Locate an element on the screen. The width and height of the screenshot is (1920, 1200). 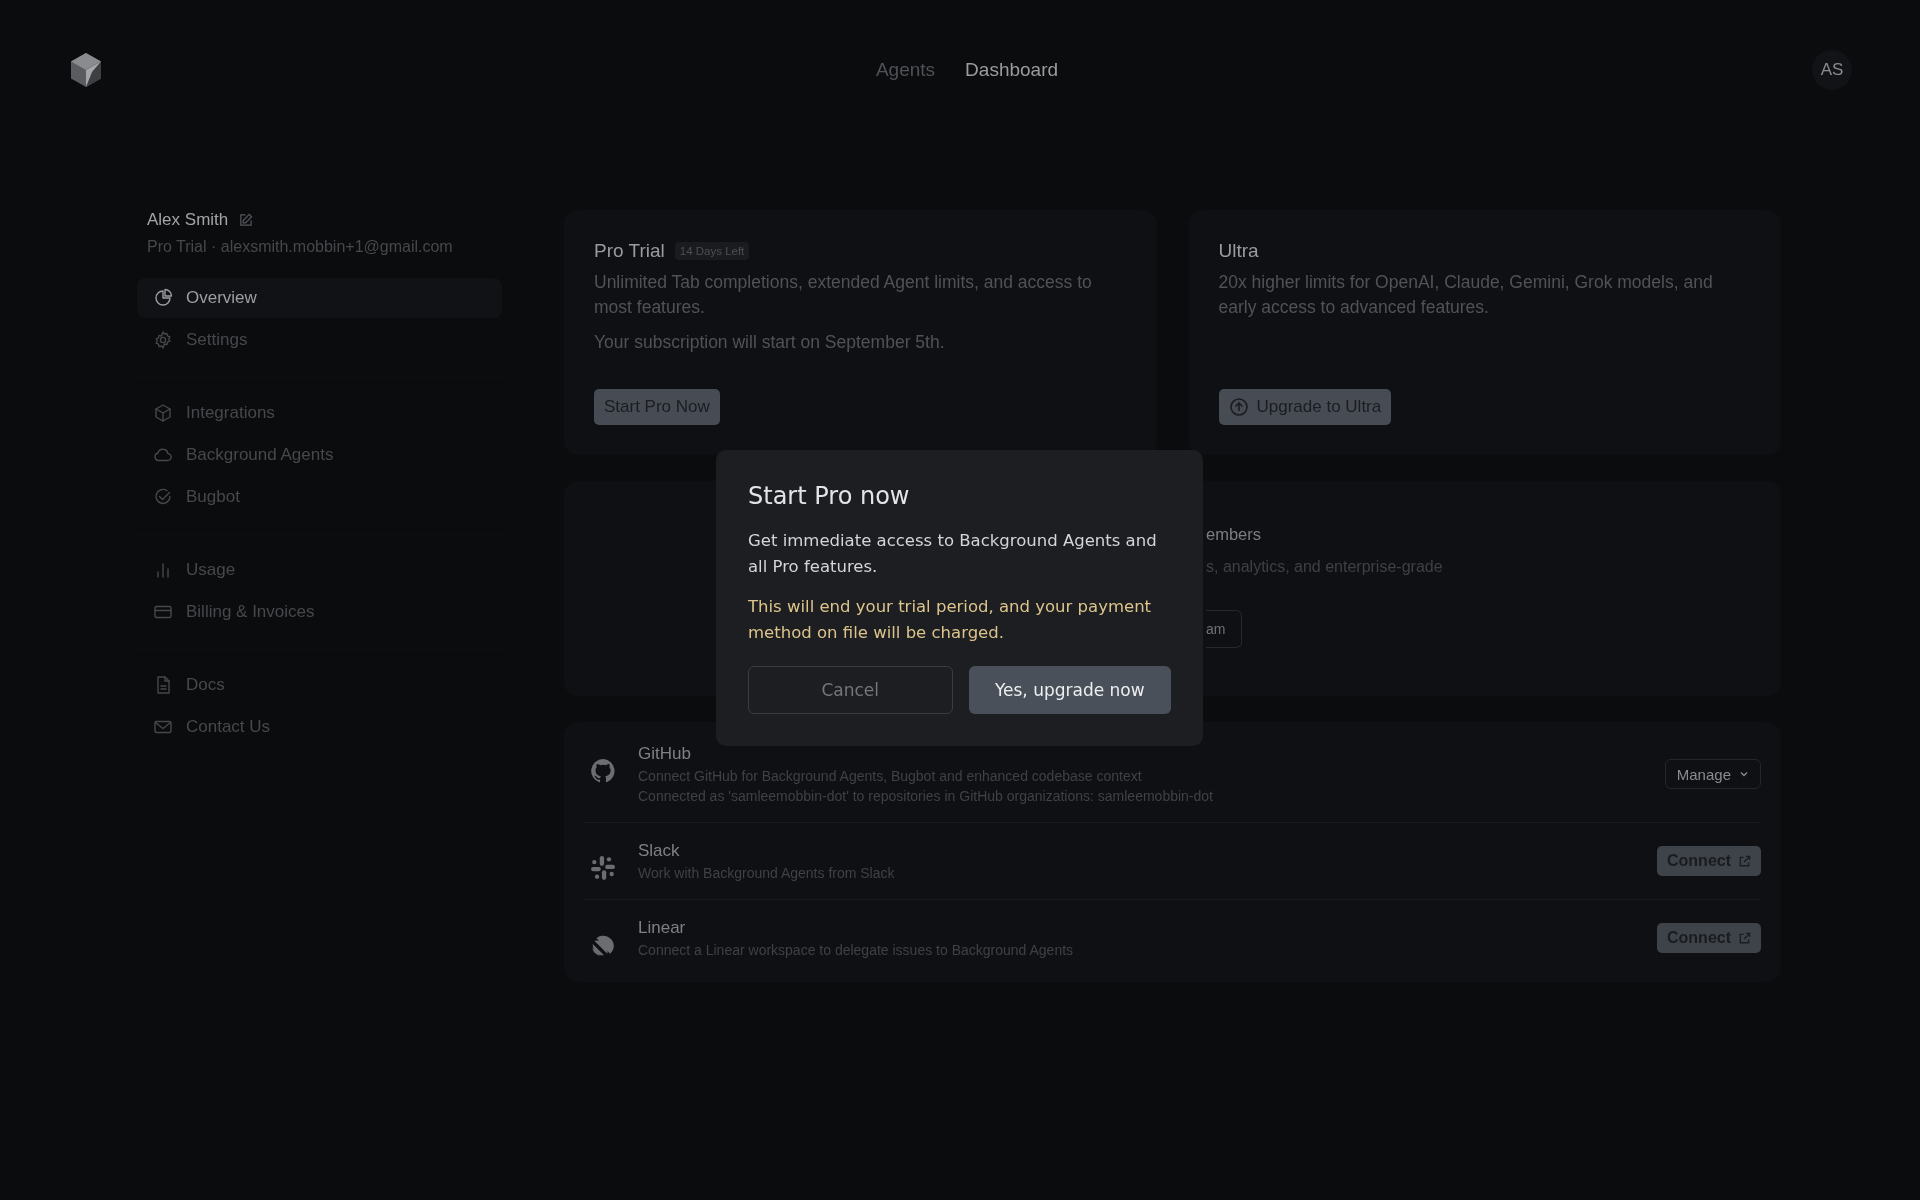
settings-icon is located at coordinates (163, 340).